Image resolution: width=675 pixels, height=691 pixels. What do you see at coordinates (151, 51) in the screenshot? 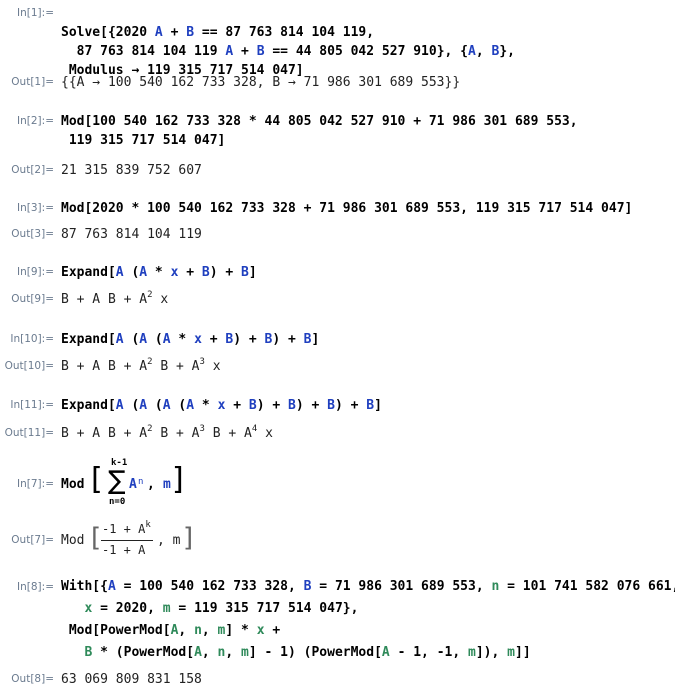
I see `code-text: 87 763 814 104 119` at bounding box center [151, 51].